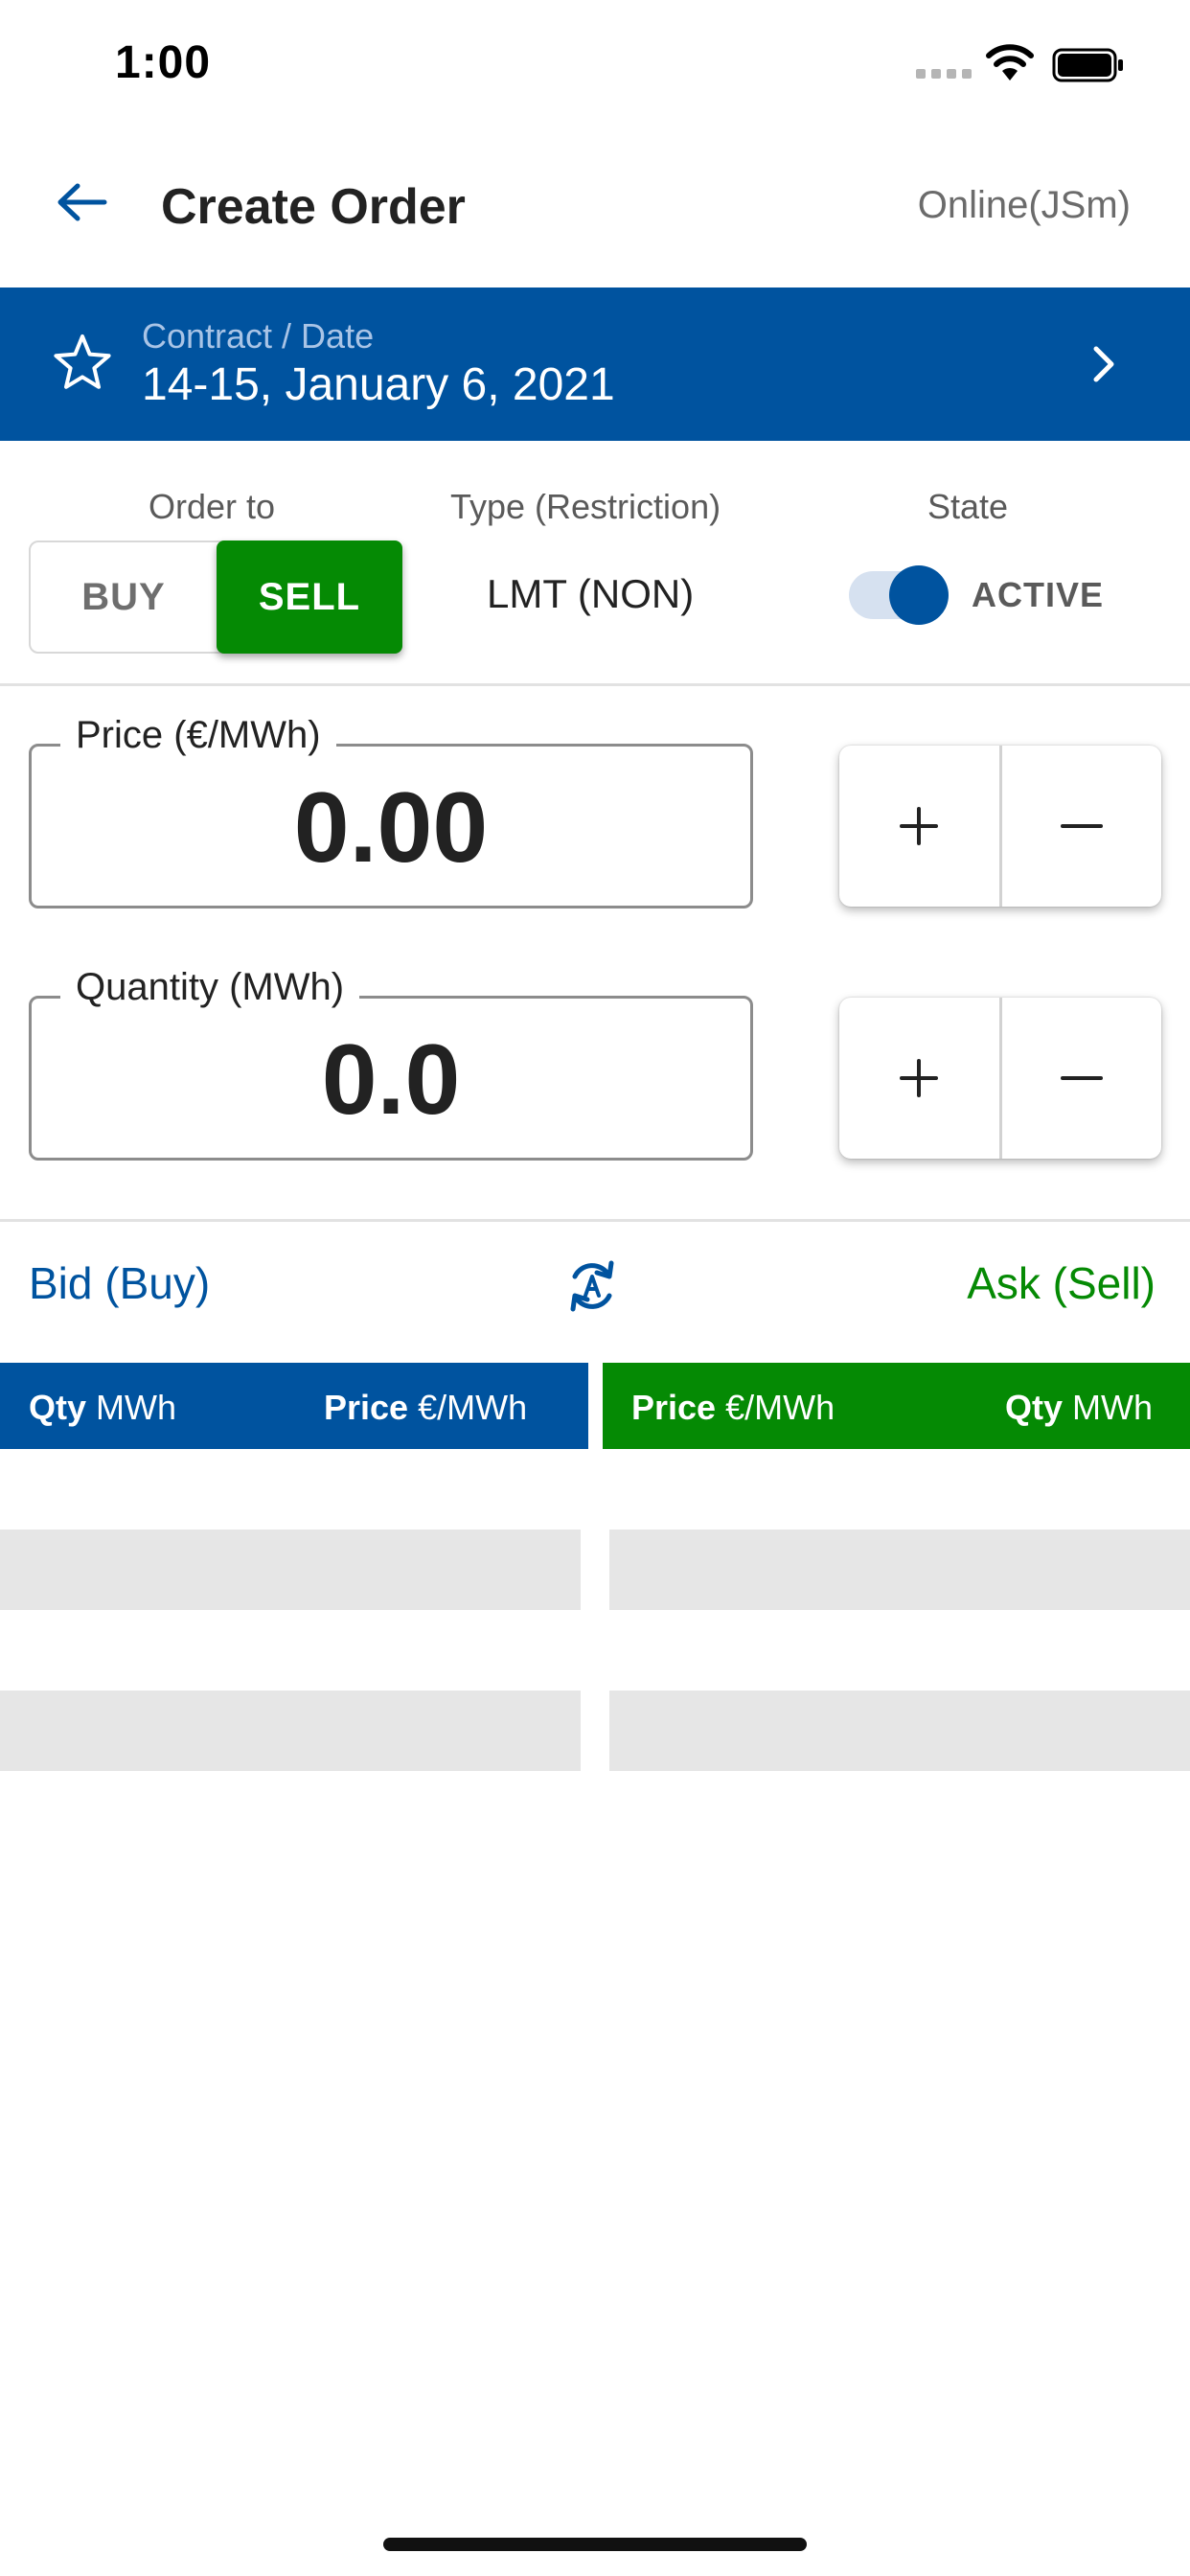 This screenshot has height=2576, width=1190. I want to click on quantity-label: Quantity (MWh), so click(210, 987).